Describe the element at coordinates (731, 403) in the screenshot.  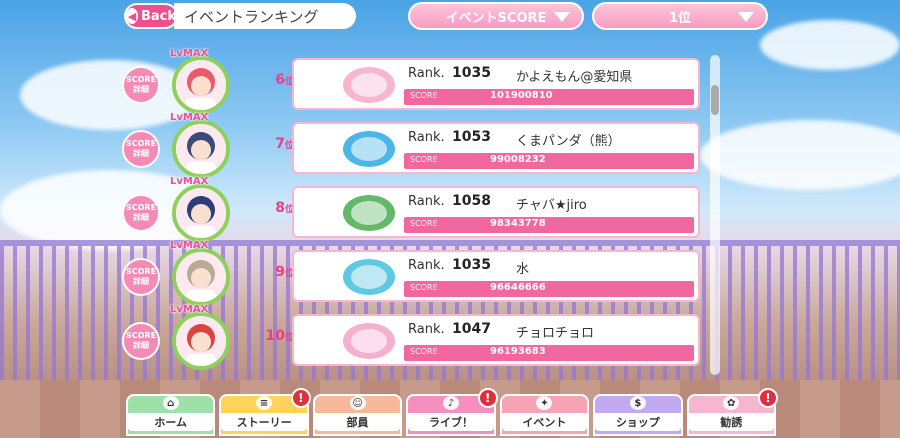
I see `scout-icon: ✿` at that location.